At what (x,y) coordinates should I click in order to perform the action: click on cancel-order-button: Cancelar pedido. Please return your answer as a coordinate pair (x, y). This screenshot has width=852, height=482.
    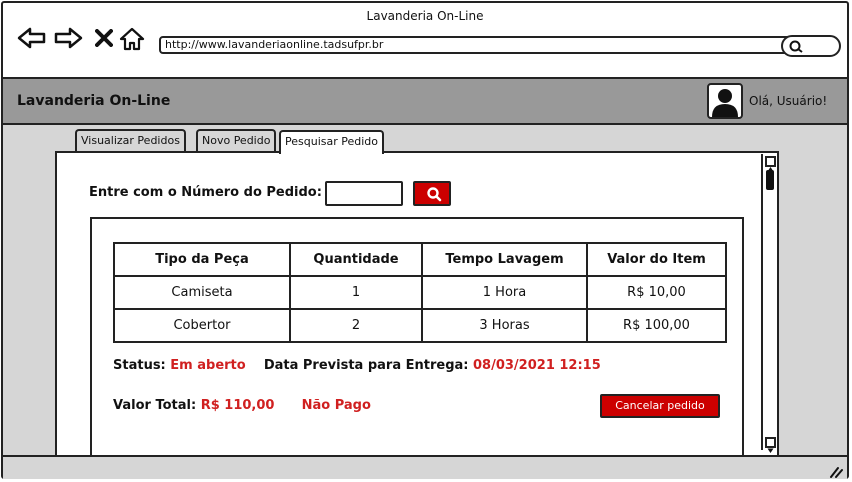
    Looking at the image, I should click on (660, 406).